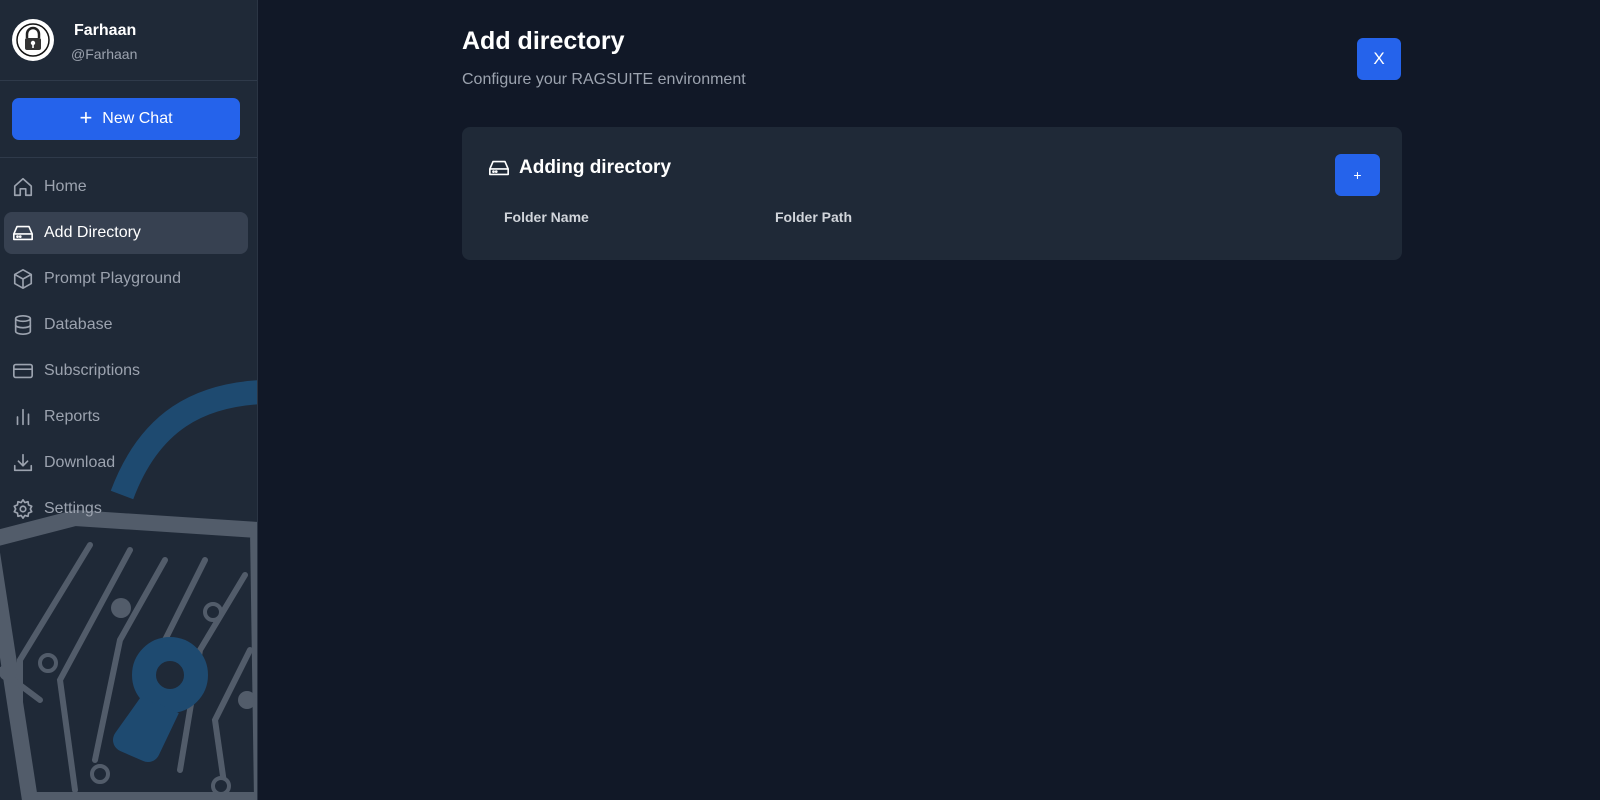 The height and width of the screenshot is (800, 1600). What do you see at coordinates (1357, 175) in the screenshot?
I see `add-directory-button: +` at bounding box center [1357, 175].